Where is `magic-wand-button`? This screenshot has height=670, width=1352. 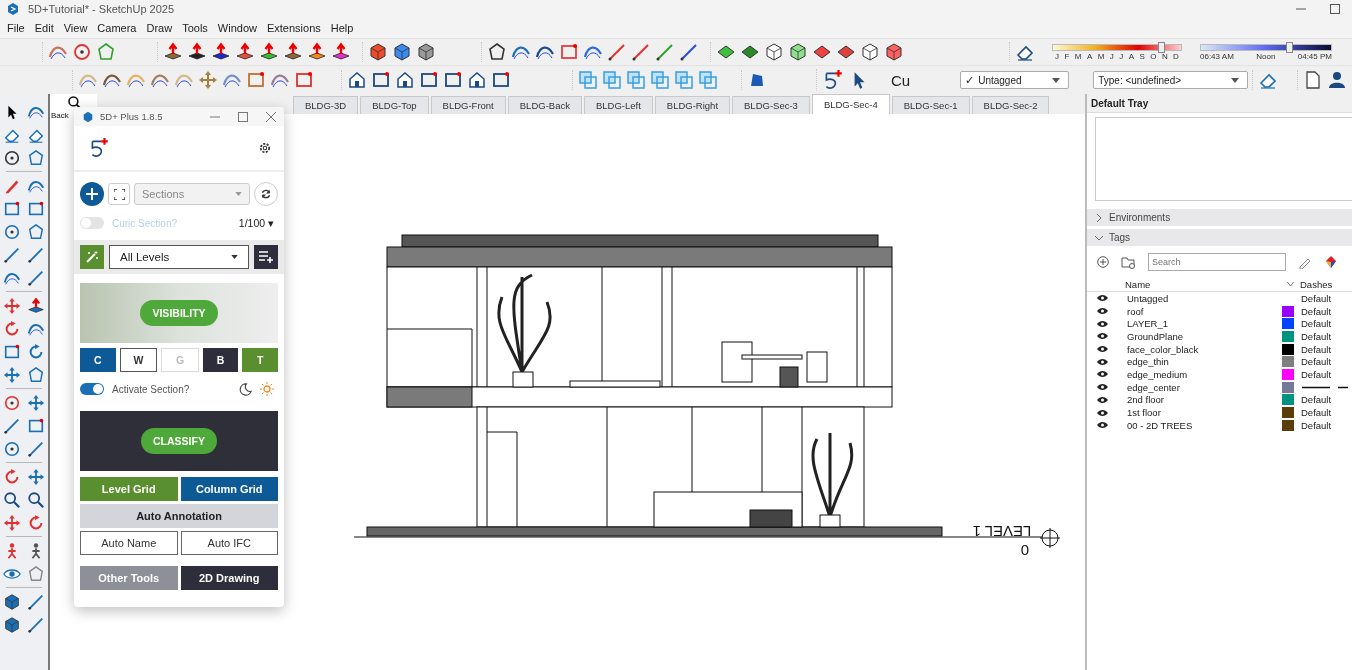 magic-wand-button is located at coordinates (92, 257).